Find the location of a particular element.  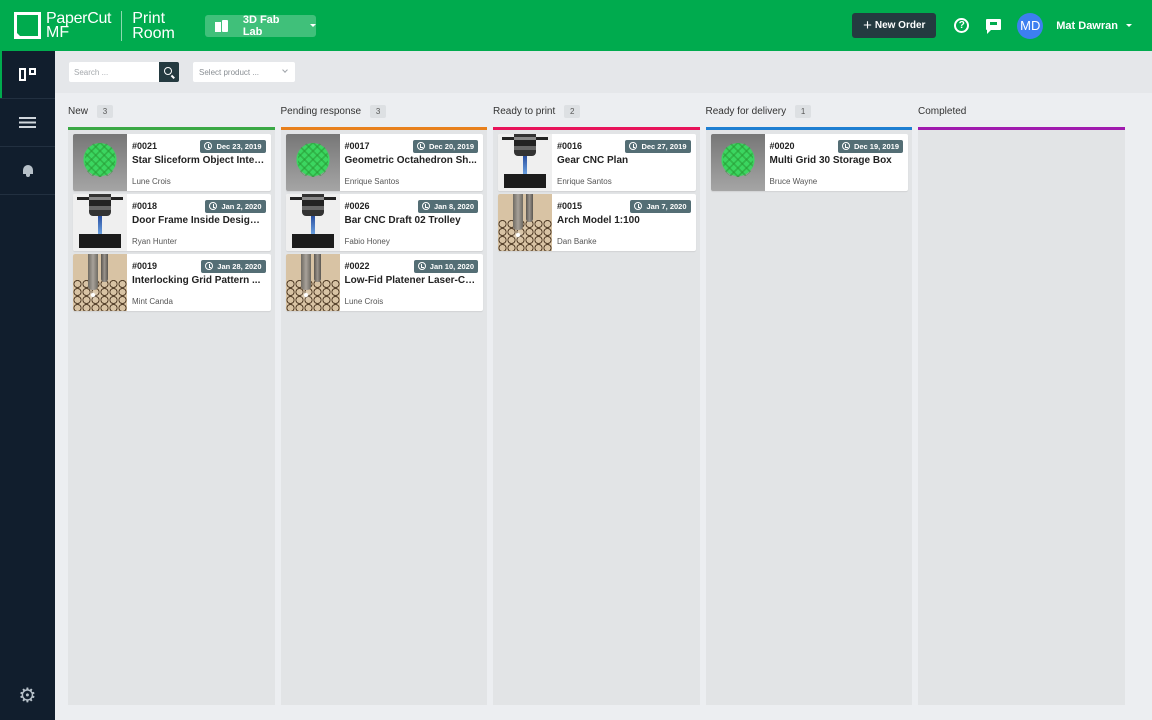

order-date: Jan 10, 2020 is located at coordinates (451, 266).